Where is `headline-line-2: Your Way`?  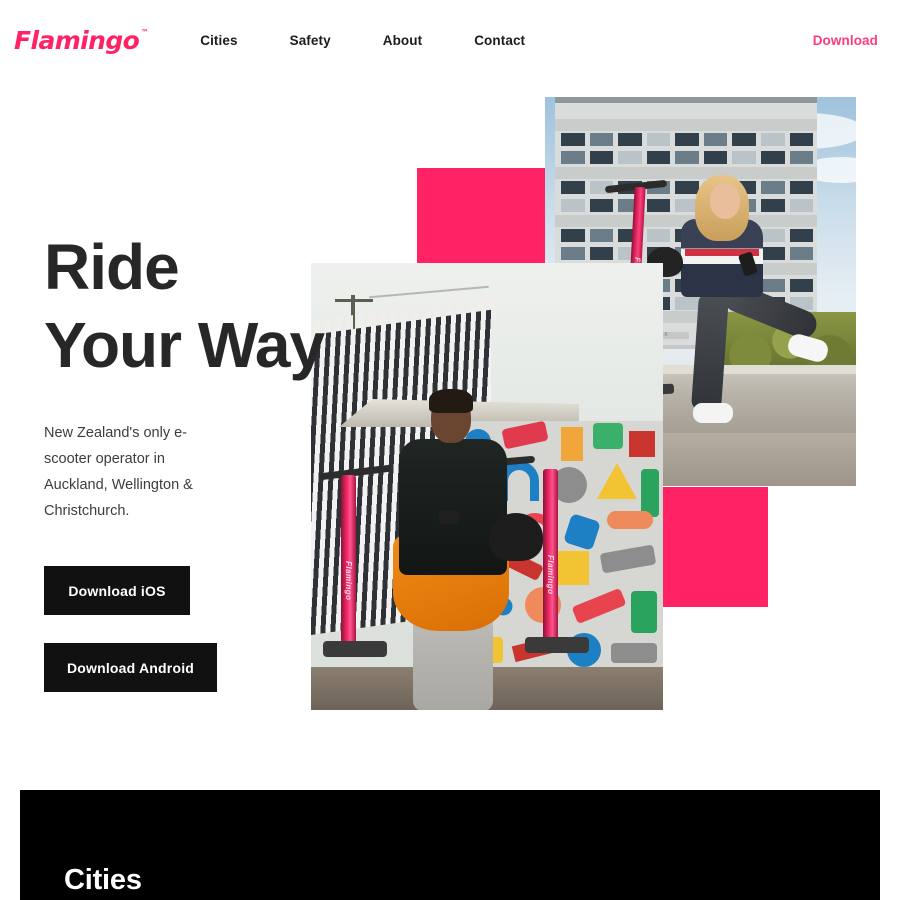 headline-line-2: Your Way is located at coordinates (184, 345).